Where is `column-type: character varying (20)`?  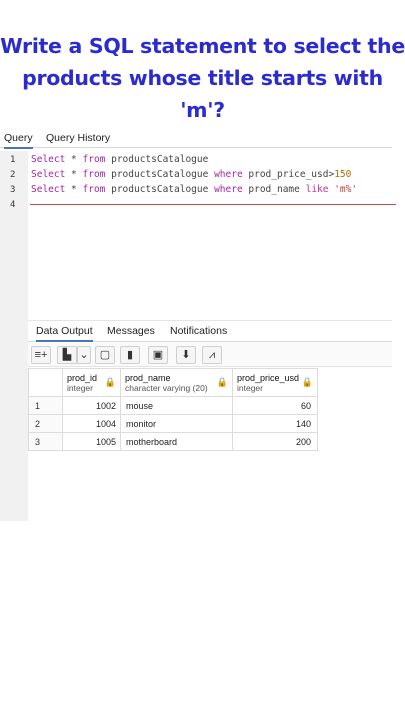
column-type: character varying (20) is located at coordinates (166, 387).